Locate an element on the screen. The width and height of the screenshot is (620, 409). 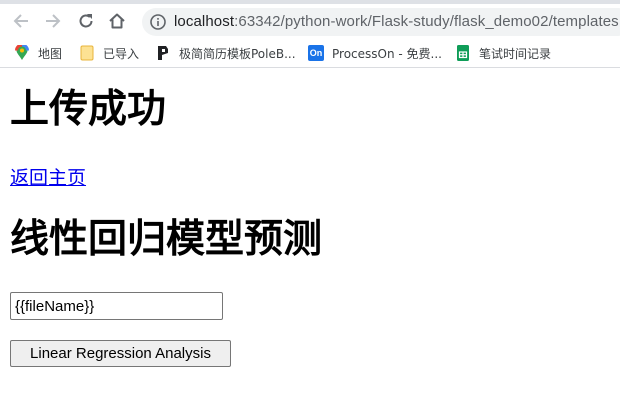
back-to-home-link: 返回主页 is located at coordinates (48, 176).